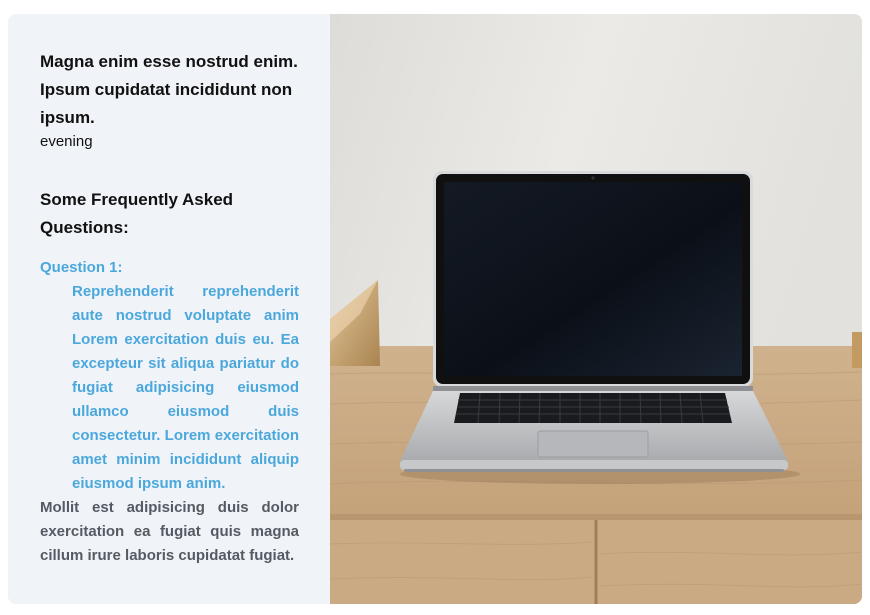  What do you see at coordinates (66, 141) in the screenshot?
I see `subline: evening` at bounding box center [66, 141].